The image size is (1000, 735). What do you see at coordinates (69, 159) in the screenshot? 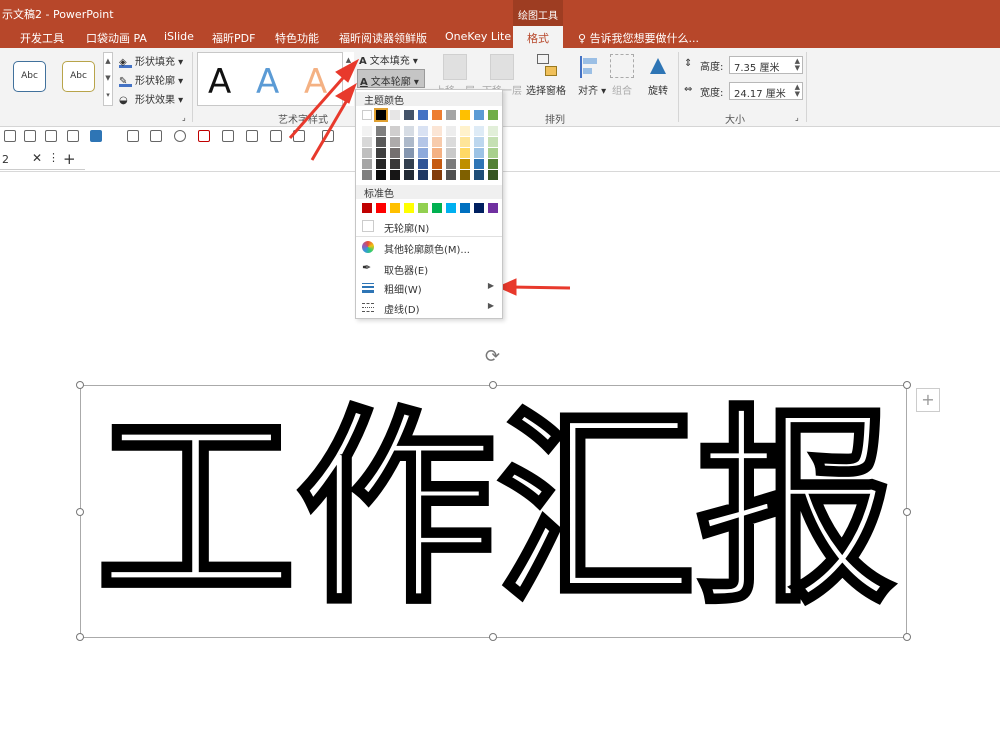
I see `add-tab-icon: +` at bounding box center [69, 159].